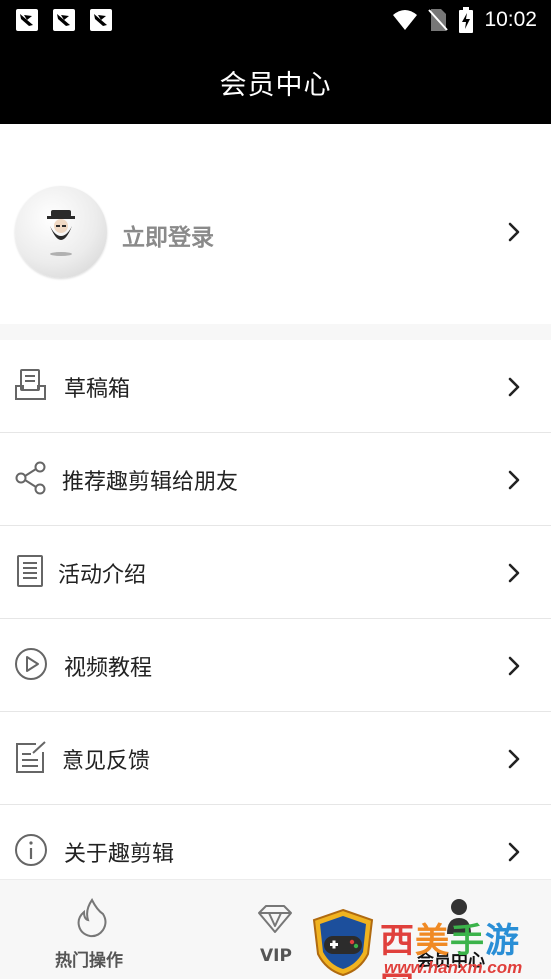  Describe the element at coordinates (275, 85) in the screenshot. I see `page-title: 会员中心` at that location.